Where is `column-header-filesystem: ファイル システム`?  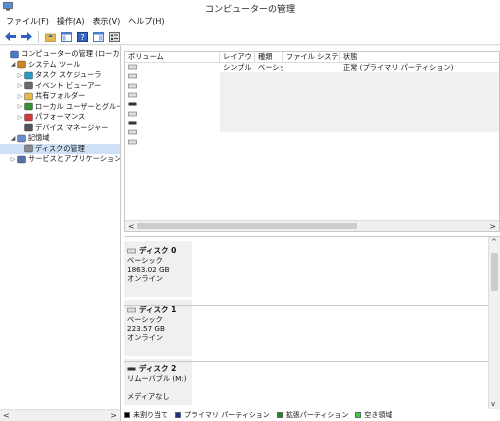
column-header-filesystem: ファイル システム is located at coordinates (311, 57).